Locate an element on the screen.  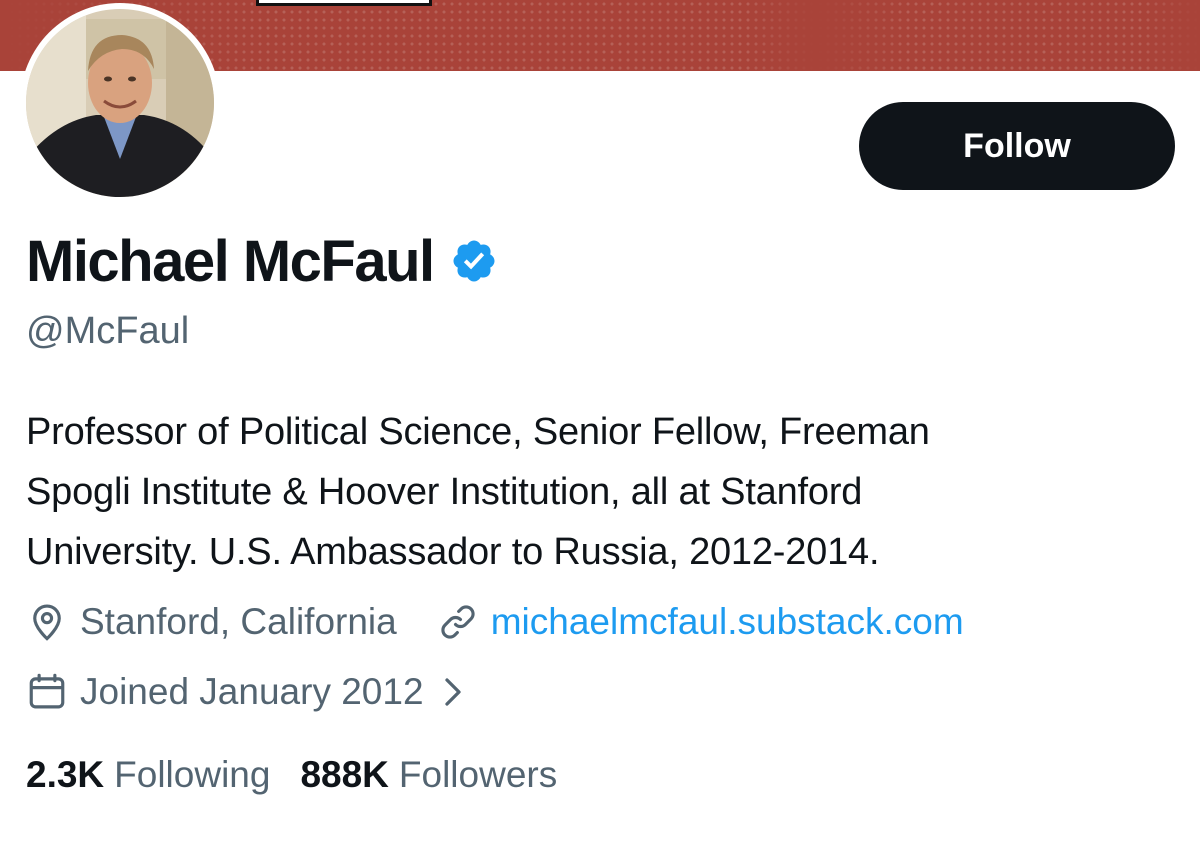
following-stat: 2.3K Following is located at coordinates (148, 775).